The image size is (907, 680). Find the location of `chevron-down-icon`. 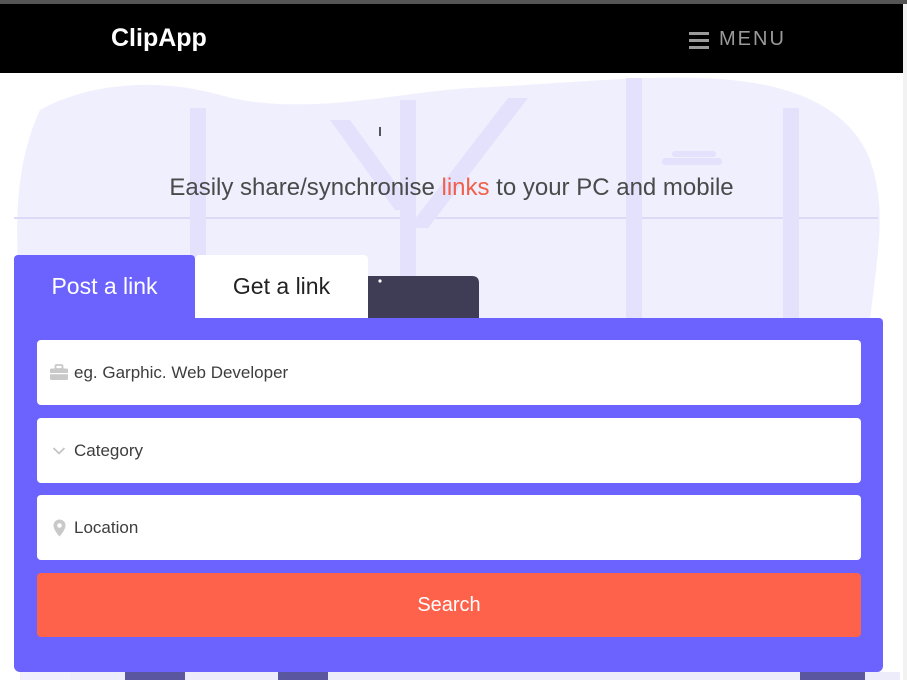

chevron-down-icon is located at coordinates (59, 451).